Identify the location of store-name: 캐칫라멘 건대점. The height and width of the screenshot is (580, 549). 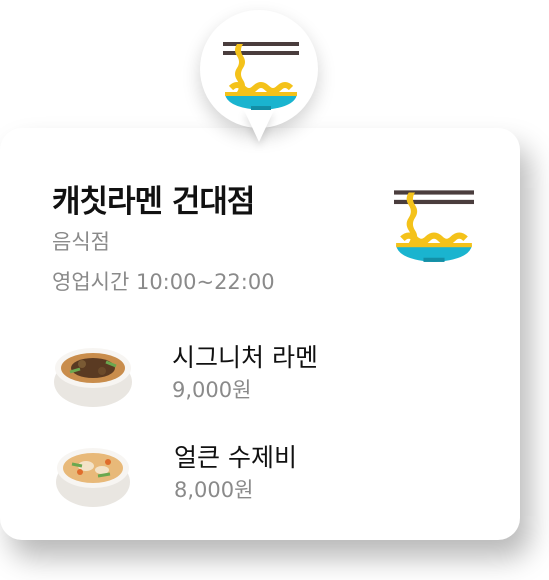
(153, 202).